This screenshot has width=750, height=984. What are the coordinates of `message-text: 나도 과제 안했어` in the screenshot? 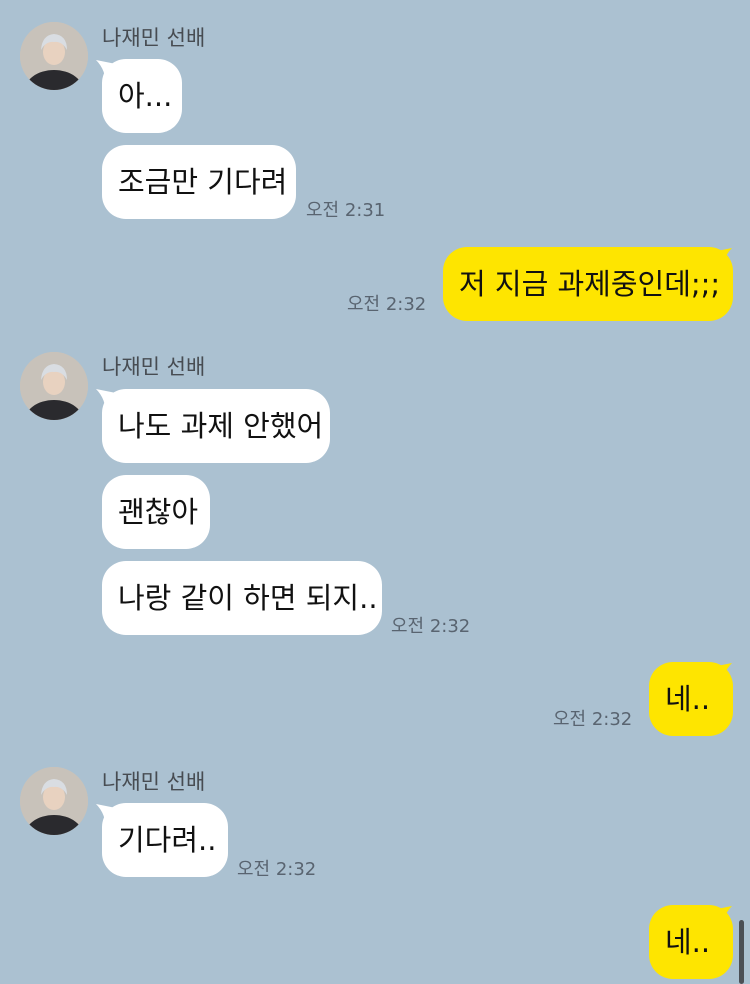 It's located at (221, 426).